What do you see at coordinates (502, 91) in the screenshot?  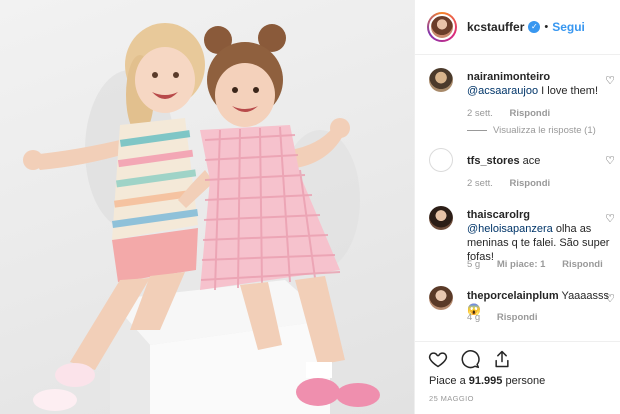 I see `comment-mention: @acsaaraujoo` at bounding box center [502, 91].